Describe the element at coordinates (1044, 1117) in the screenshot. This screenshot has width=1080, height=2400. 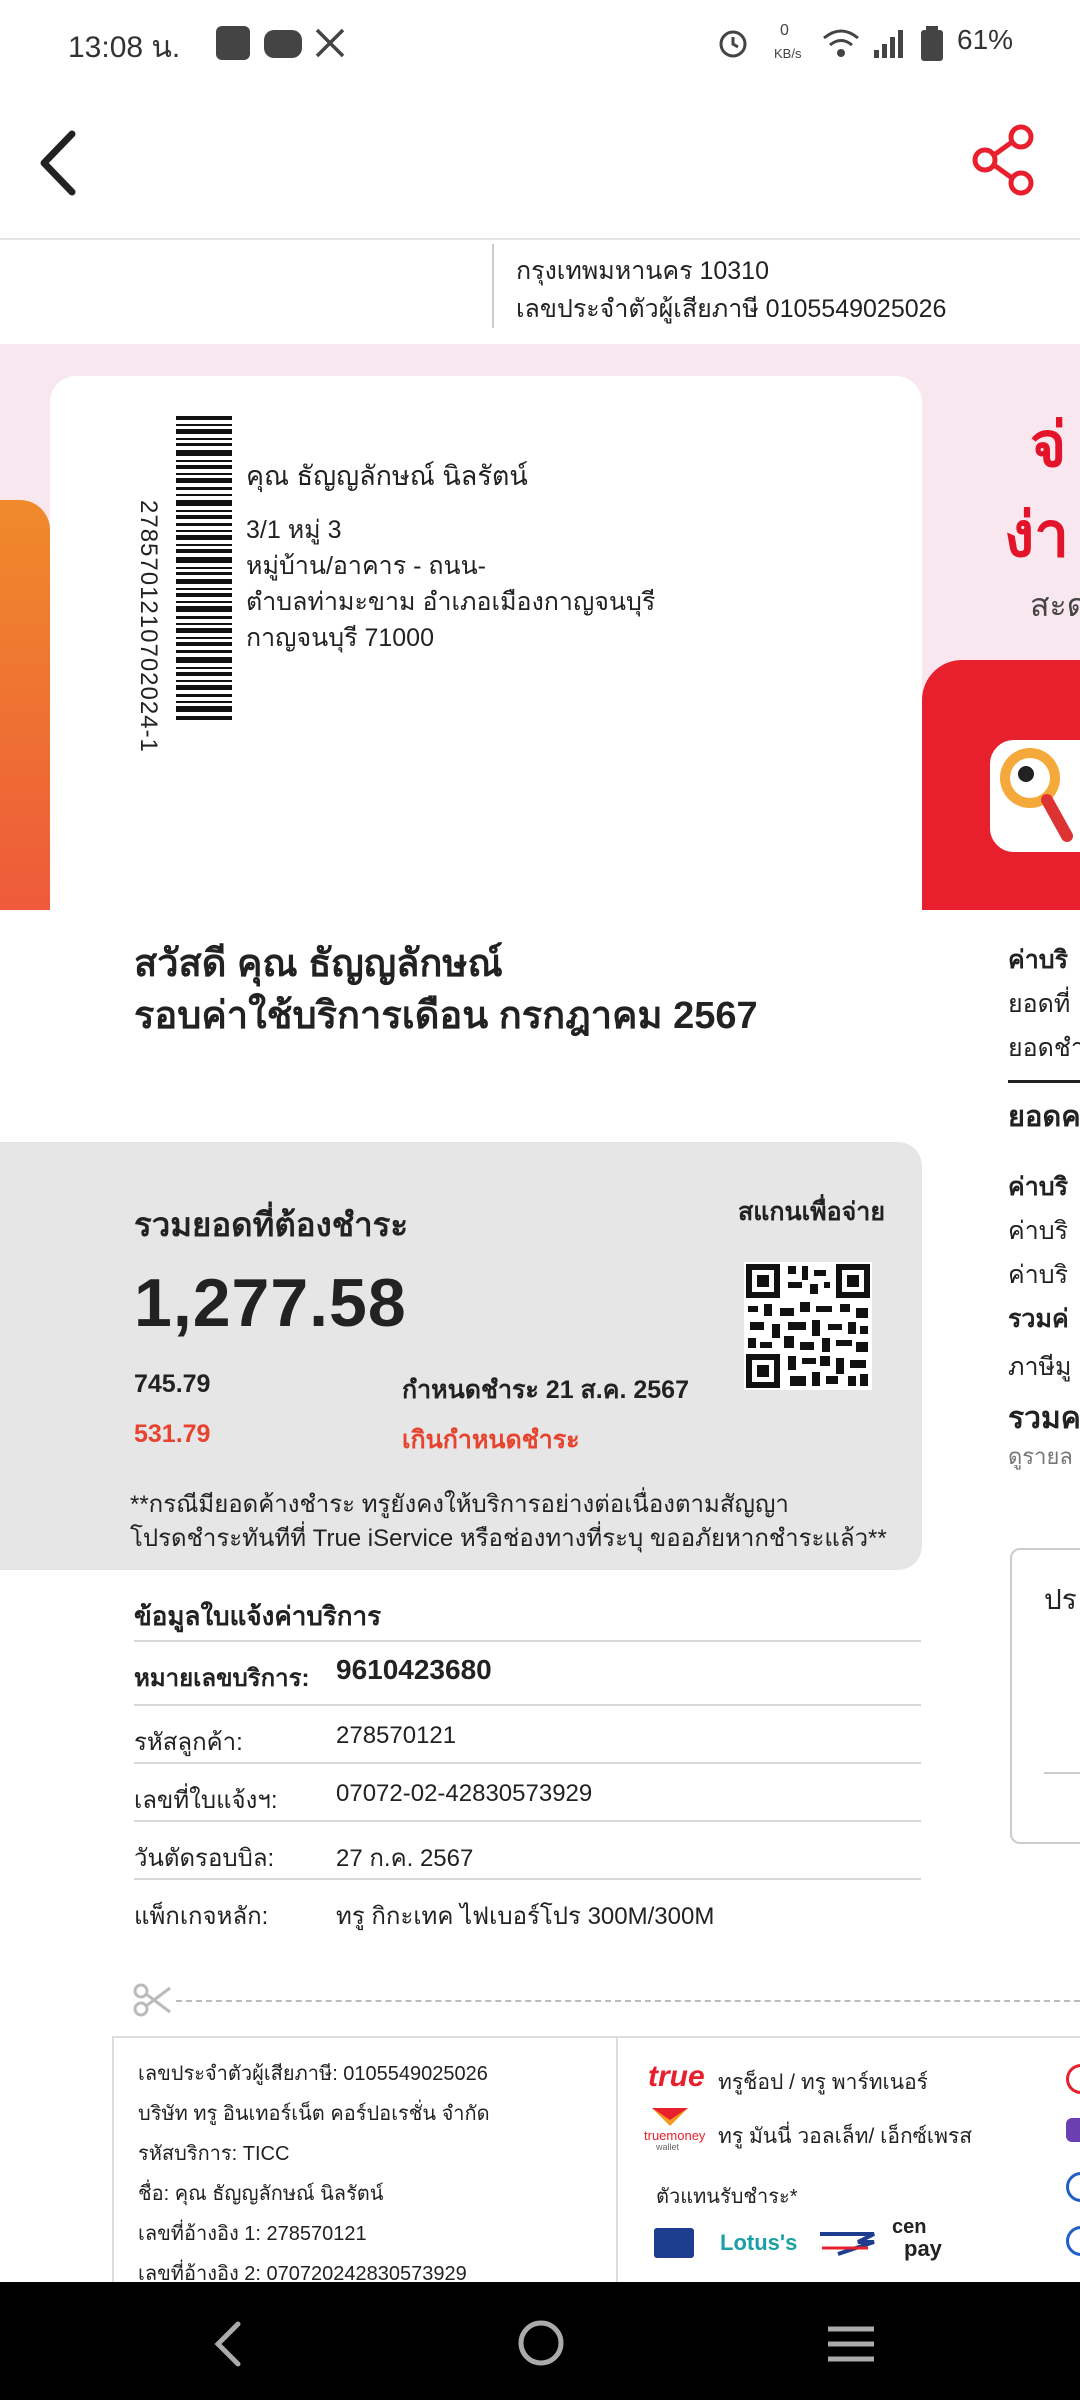
I see `right-text: ยอดค` at that location.